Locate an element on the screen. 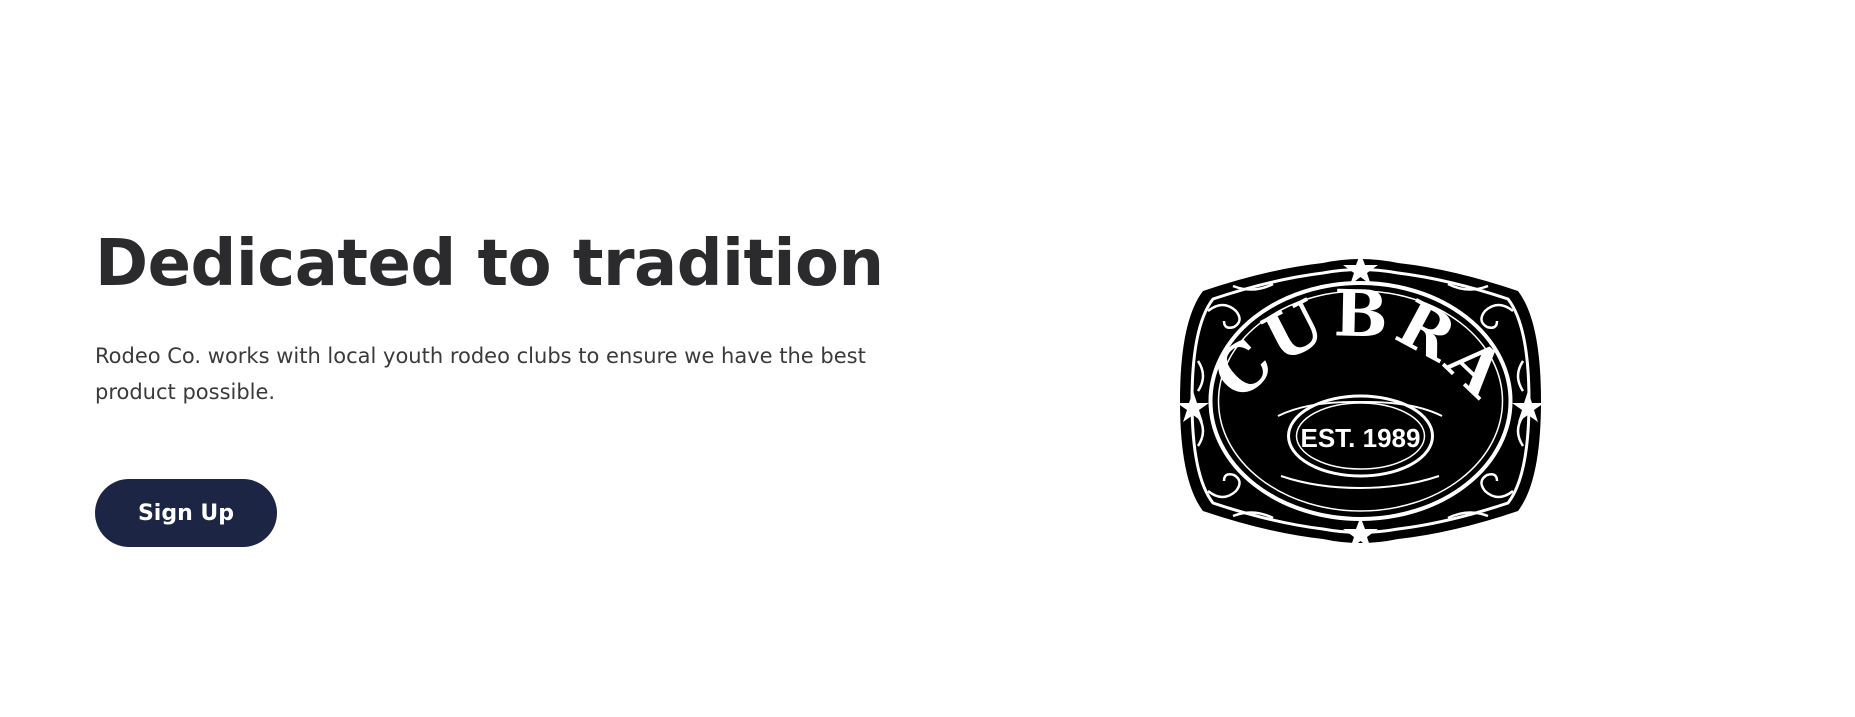  belt-buckle-logo: CUBRA EST. 1989 is located at coordinates (1360, 401).